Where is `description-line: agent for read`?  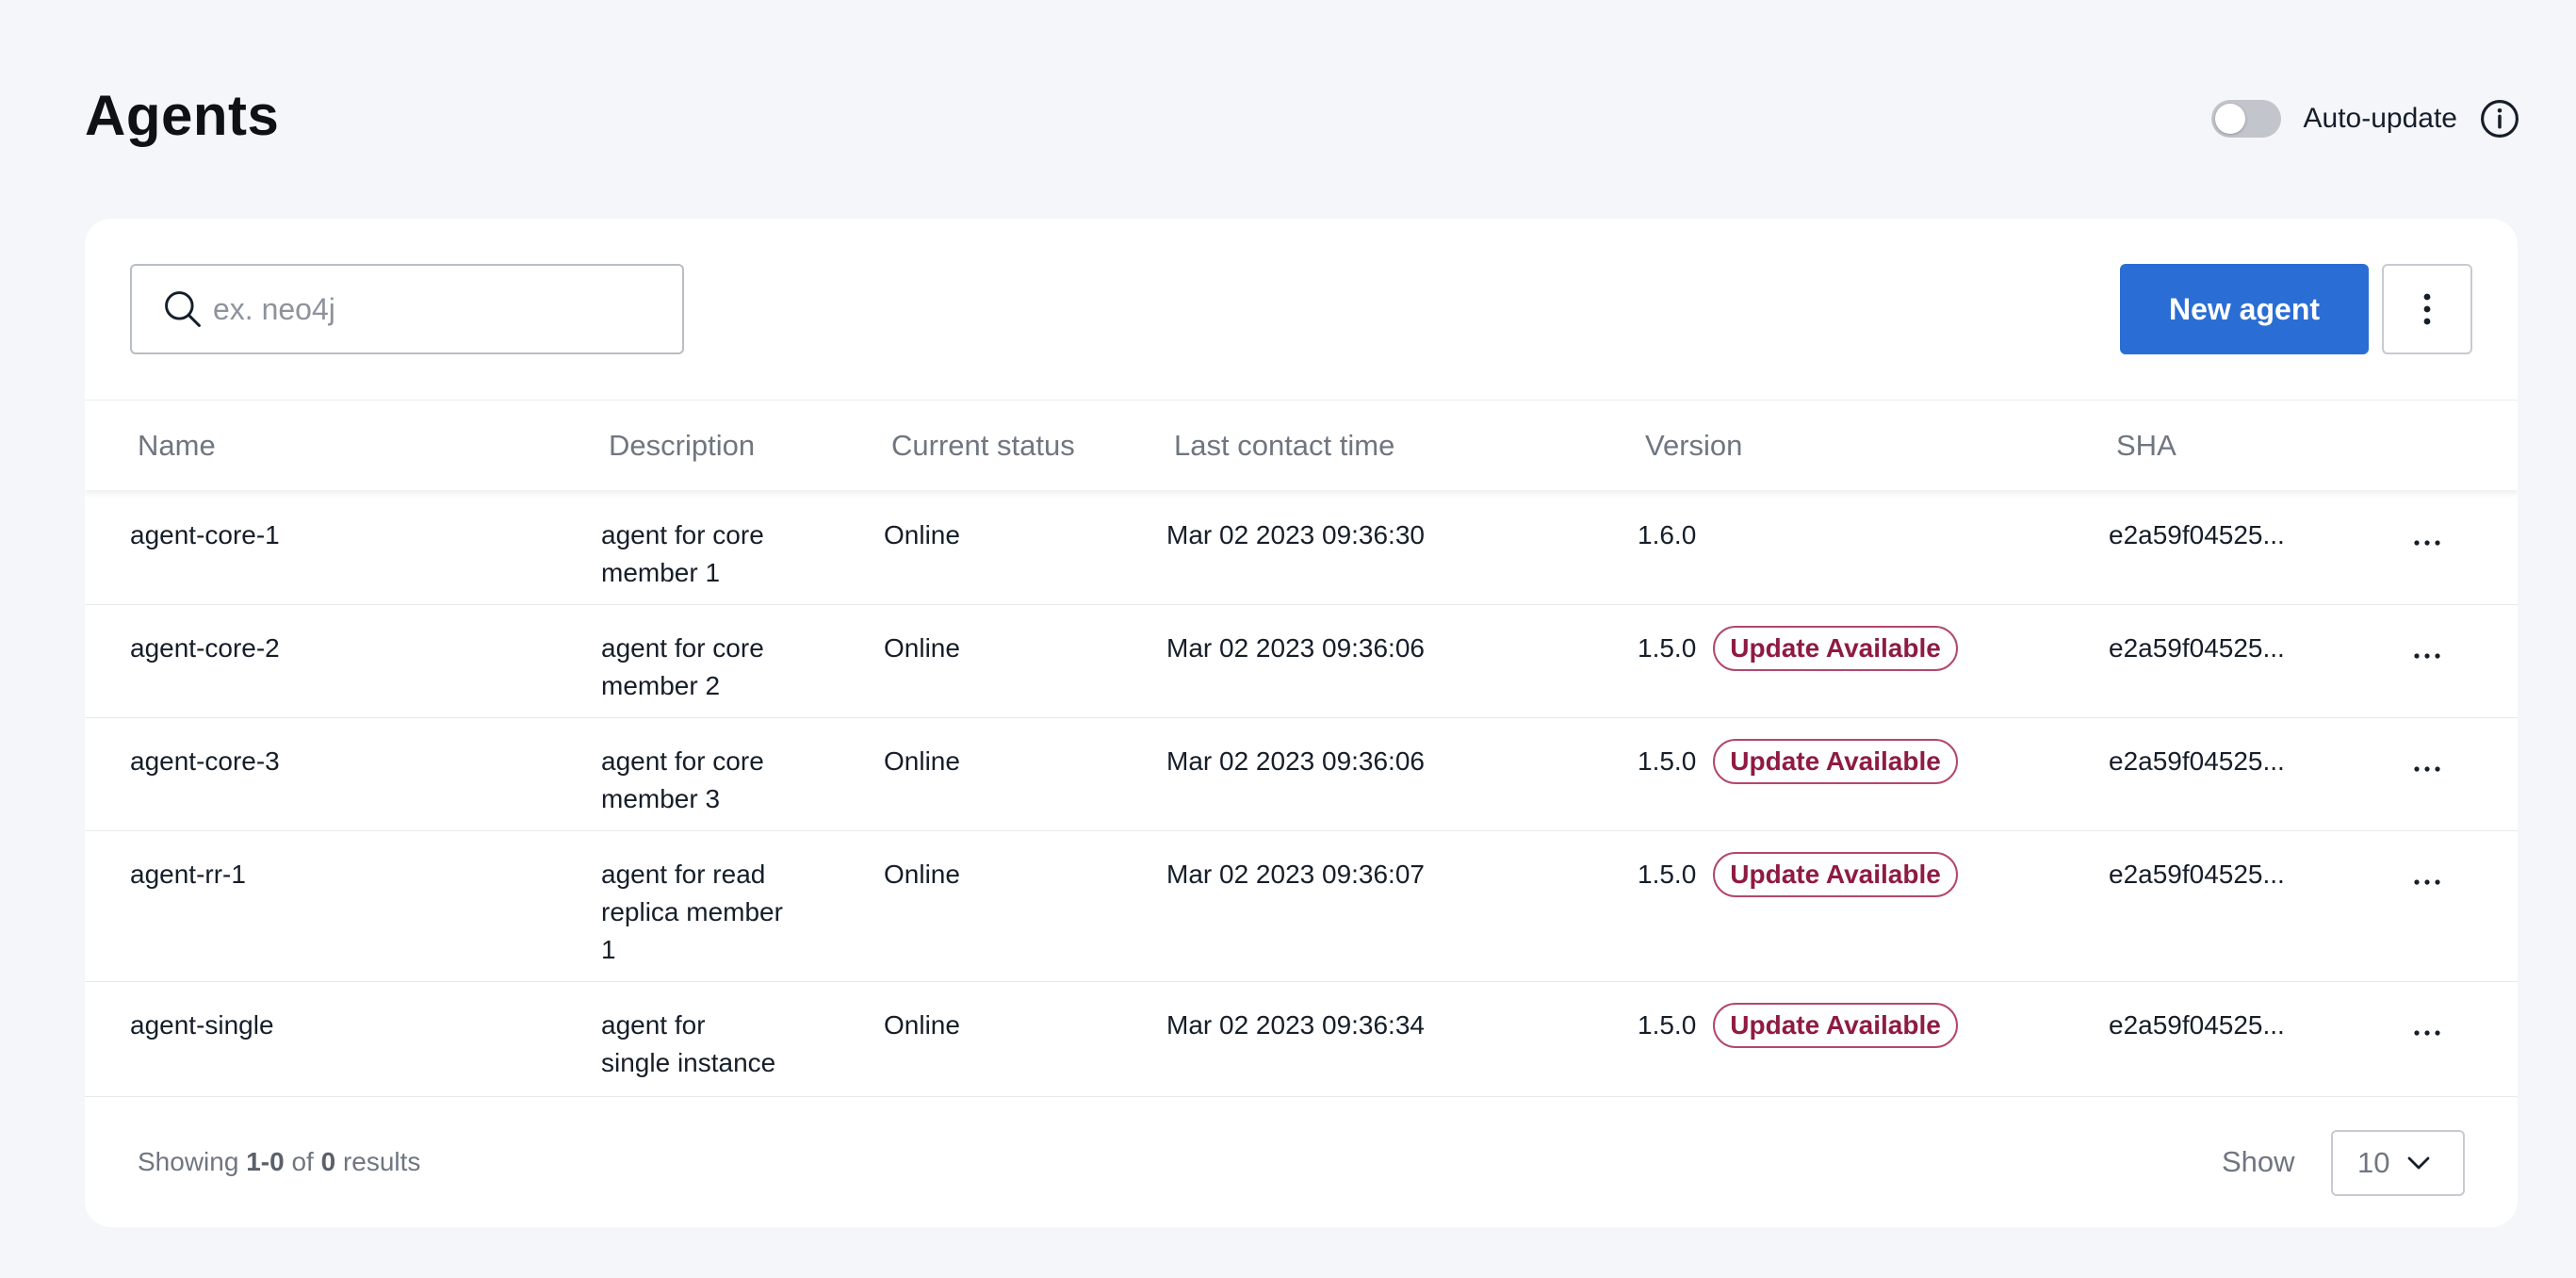
description-line: agent for read is located at coordinates (683, 874).